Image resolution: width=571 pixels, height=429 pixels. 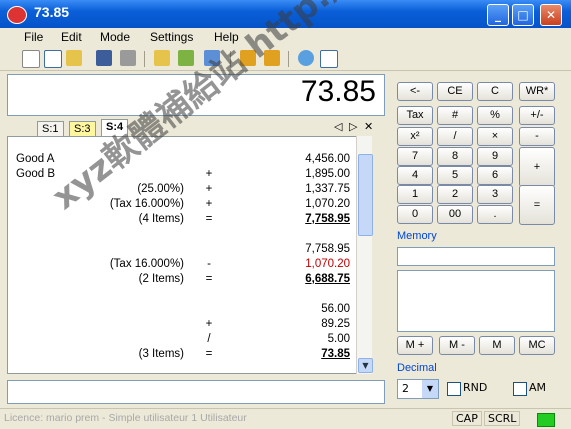 What do you see at coordinates (455, 194) in the screenshot?
I see `key-row6-1: 2` at bounding box center [455, 194].